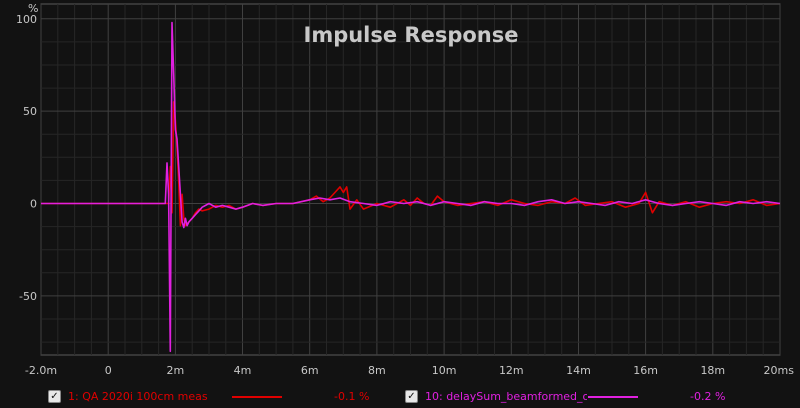 The height and width of the screenshot is (408, 800). Describe the element at coordinates (578, 370) in the screenshot. I see `x-tick-label: 14m` at that location.